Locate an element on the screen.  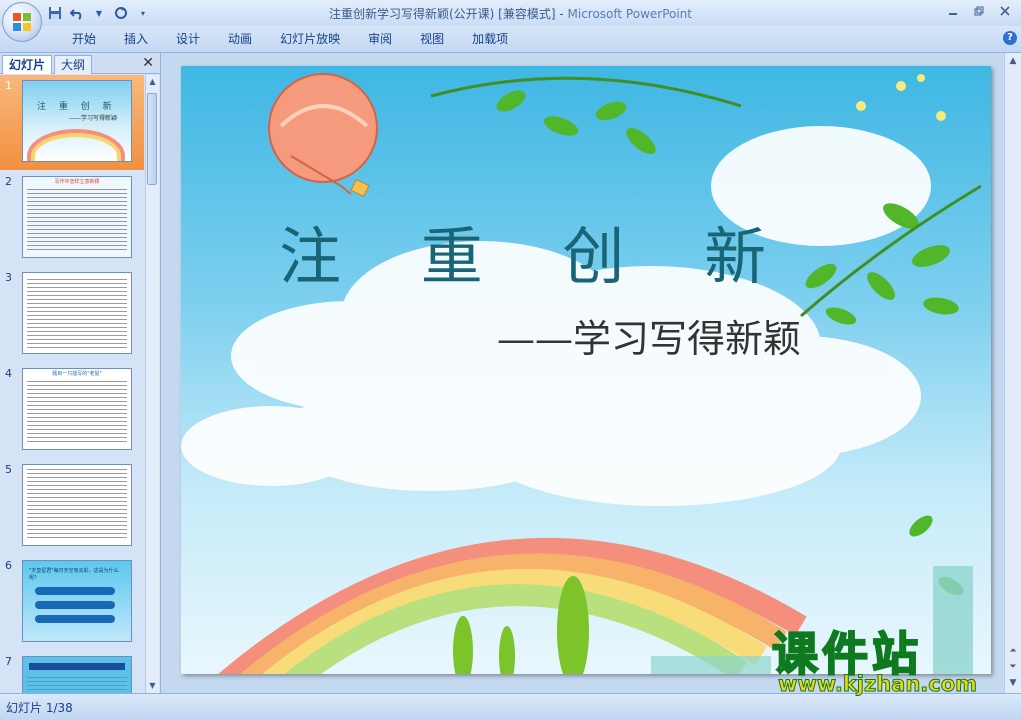
tab-insert: 插入 is located at coordinates (136, 39).